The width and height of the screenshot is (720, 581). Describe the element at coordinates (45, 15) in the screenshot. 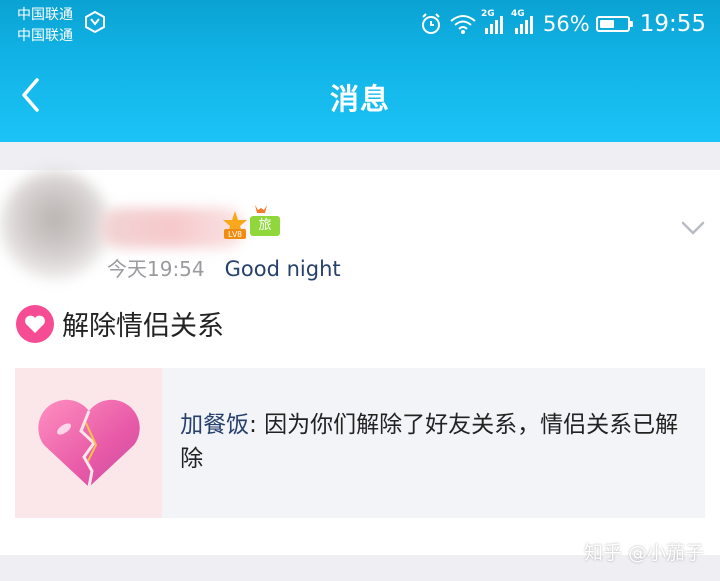

I see `carrier-label-1: 中国联通` at that location.